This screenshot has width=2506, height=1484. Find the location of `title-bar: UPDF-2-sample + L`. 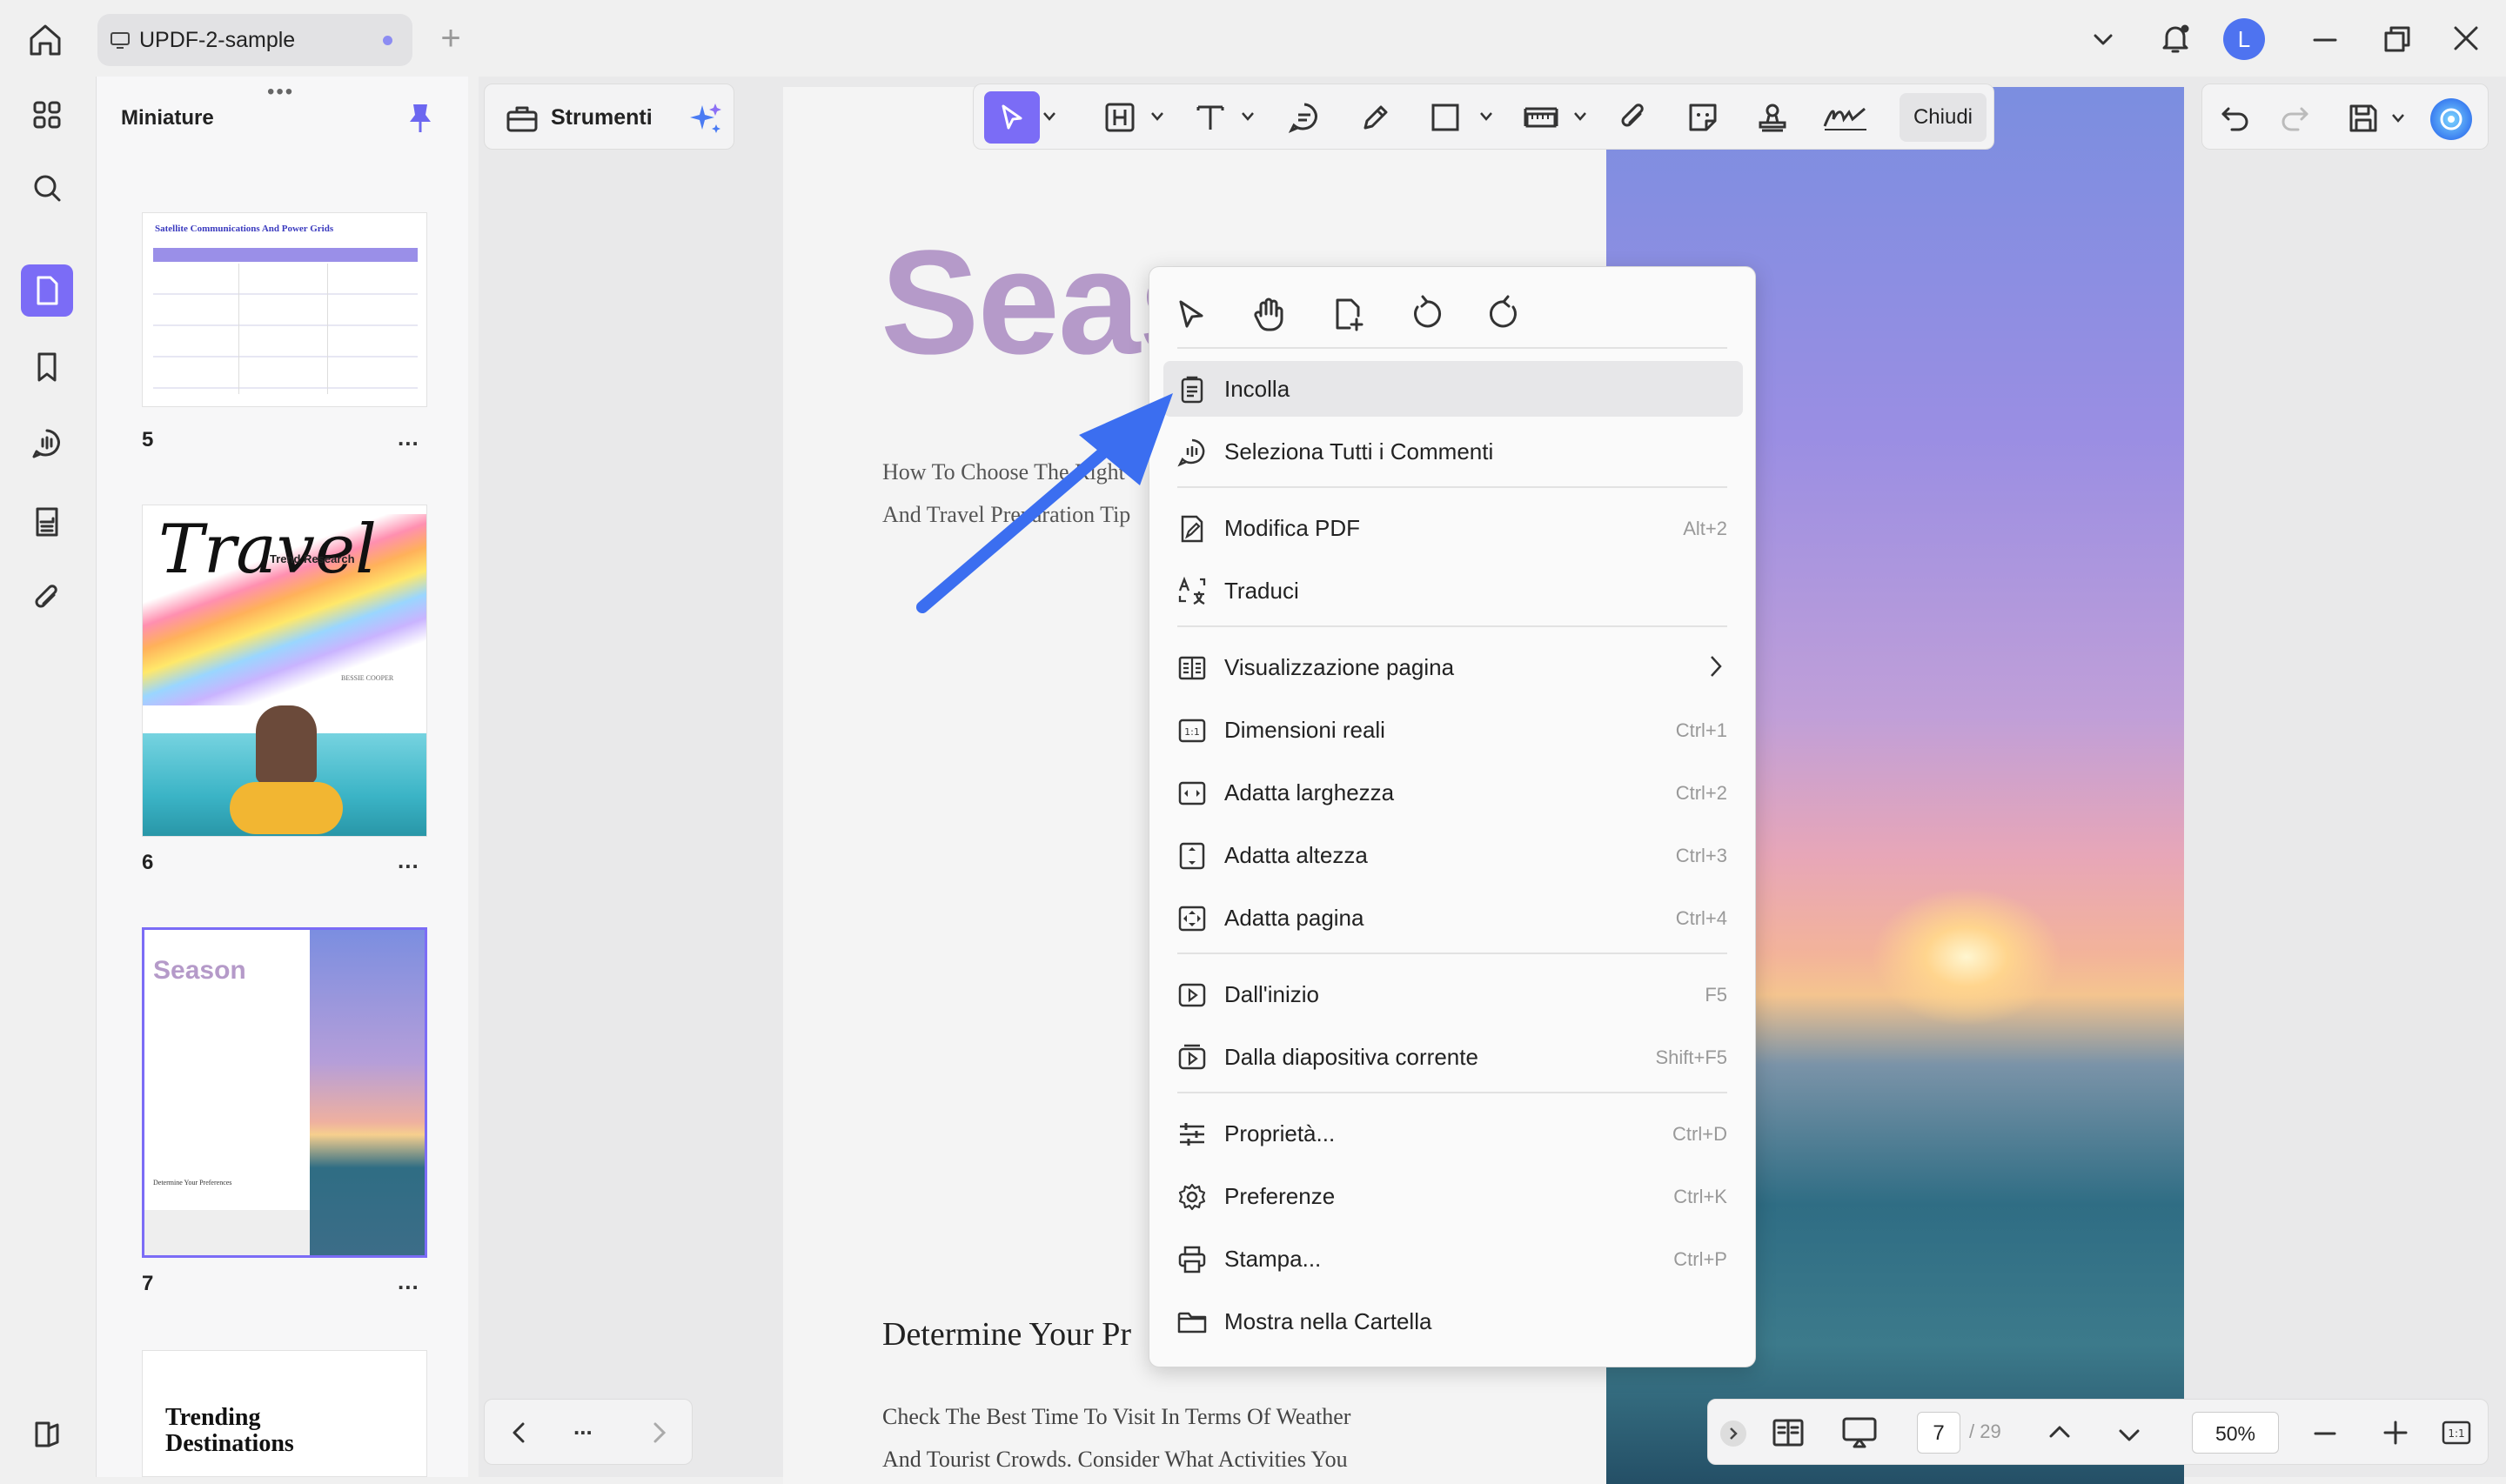

title-bar: UPDF-2-sample + L is located at coordinates (1253, 40).